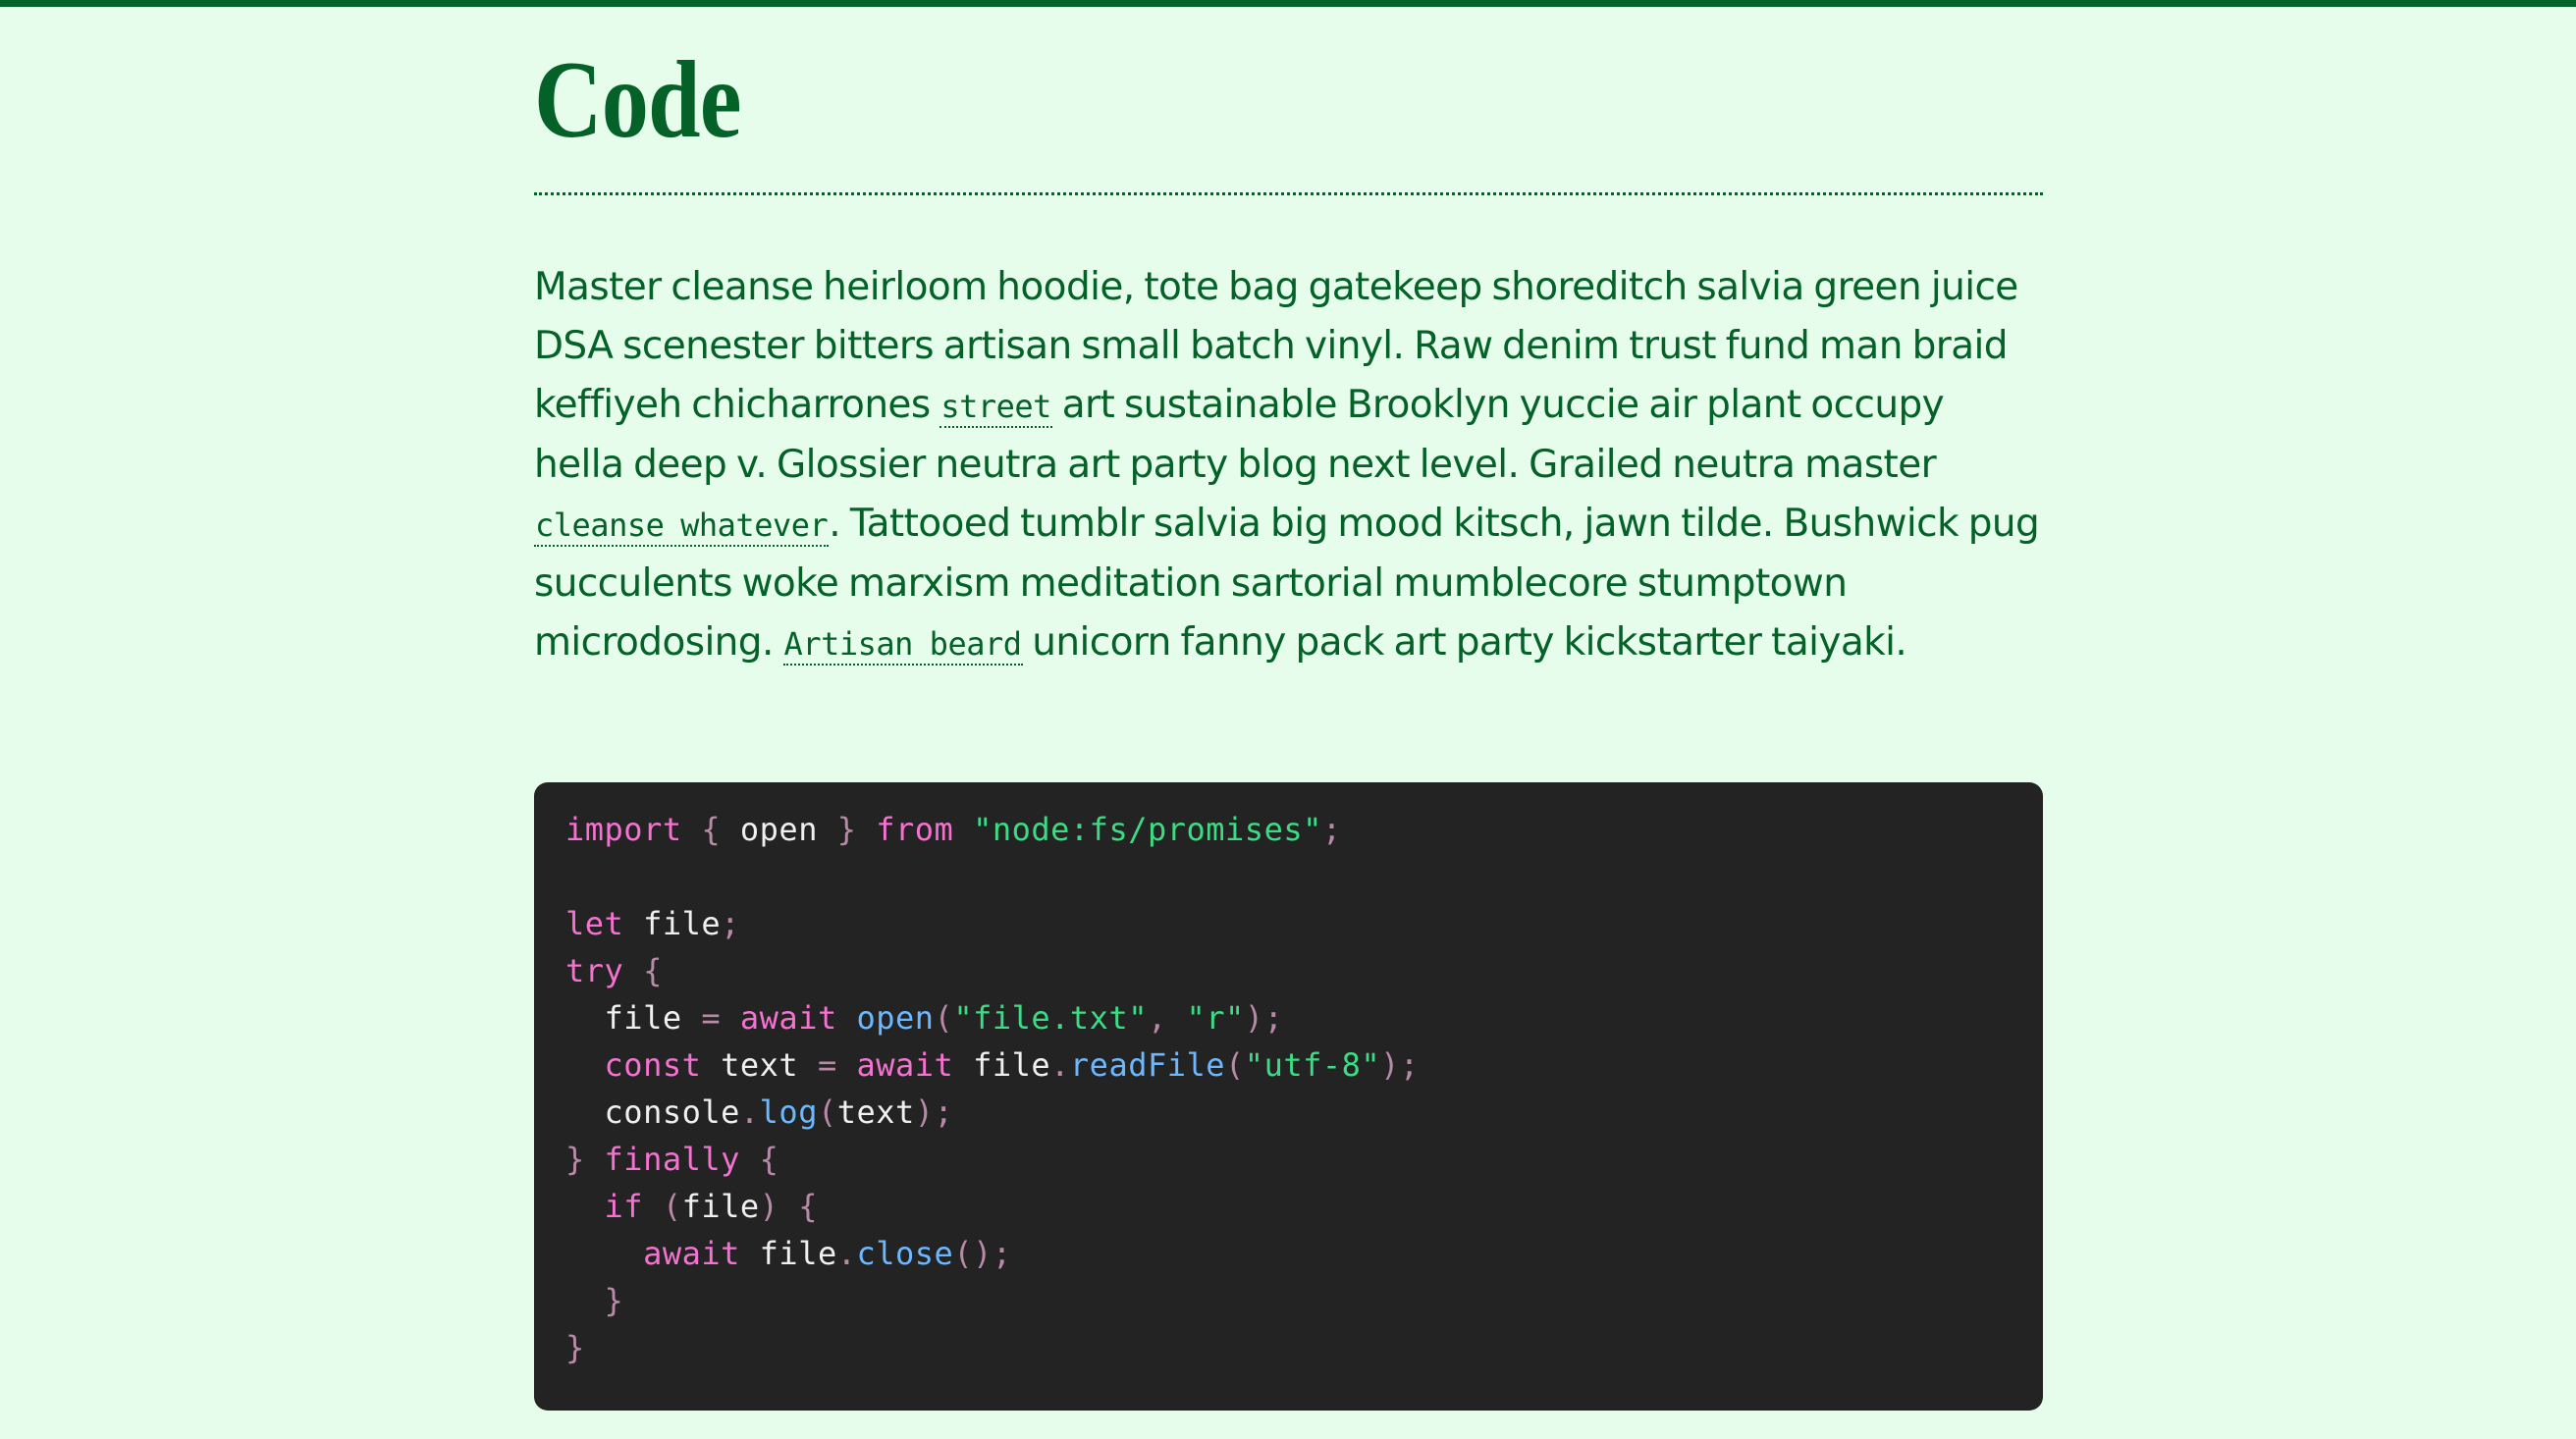 This screenshot has width=2576, height=1439. What do you see at coordinates (1147, 829) in the screenshot?
I see `code-token: "node:fs/promises"` at bounding box center [1147, 829].